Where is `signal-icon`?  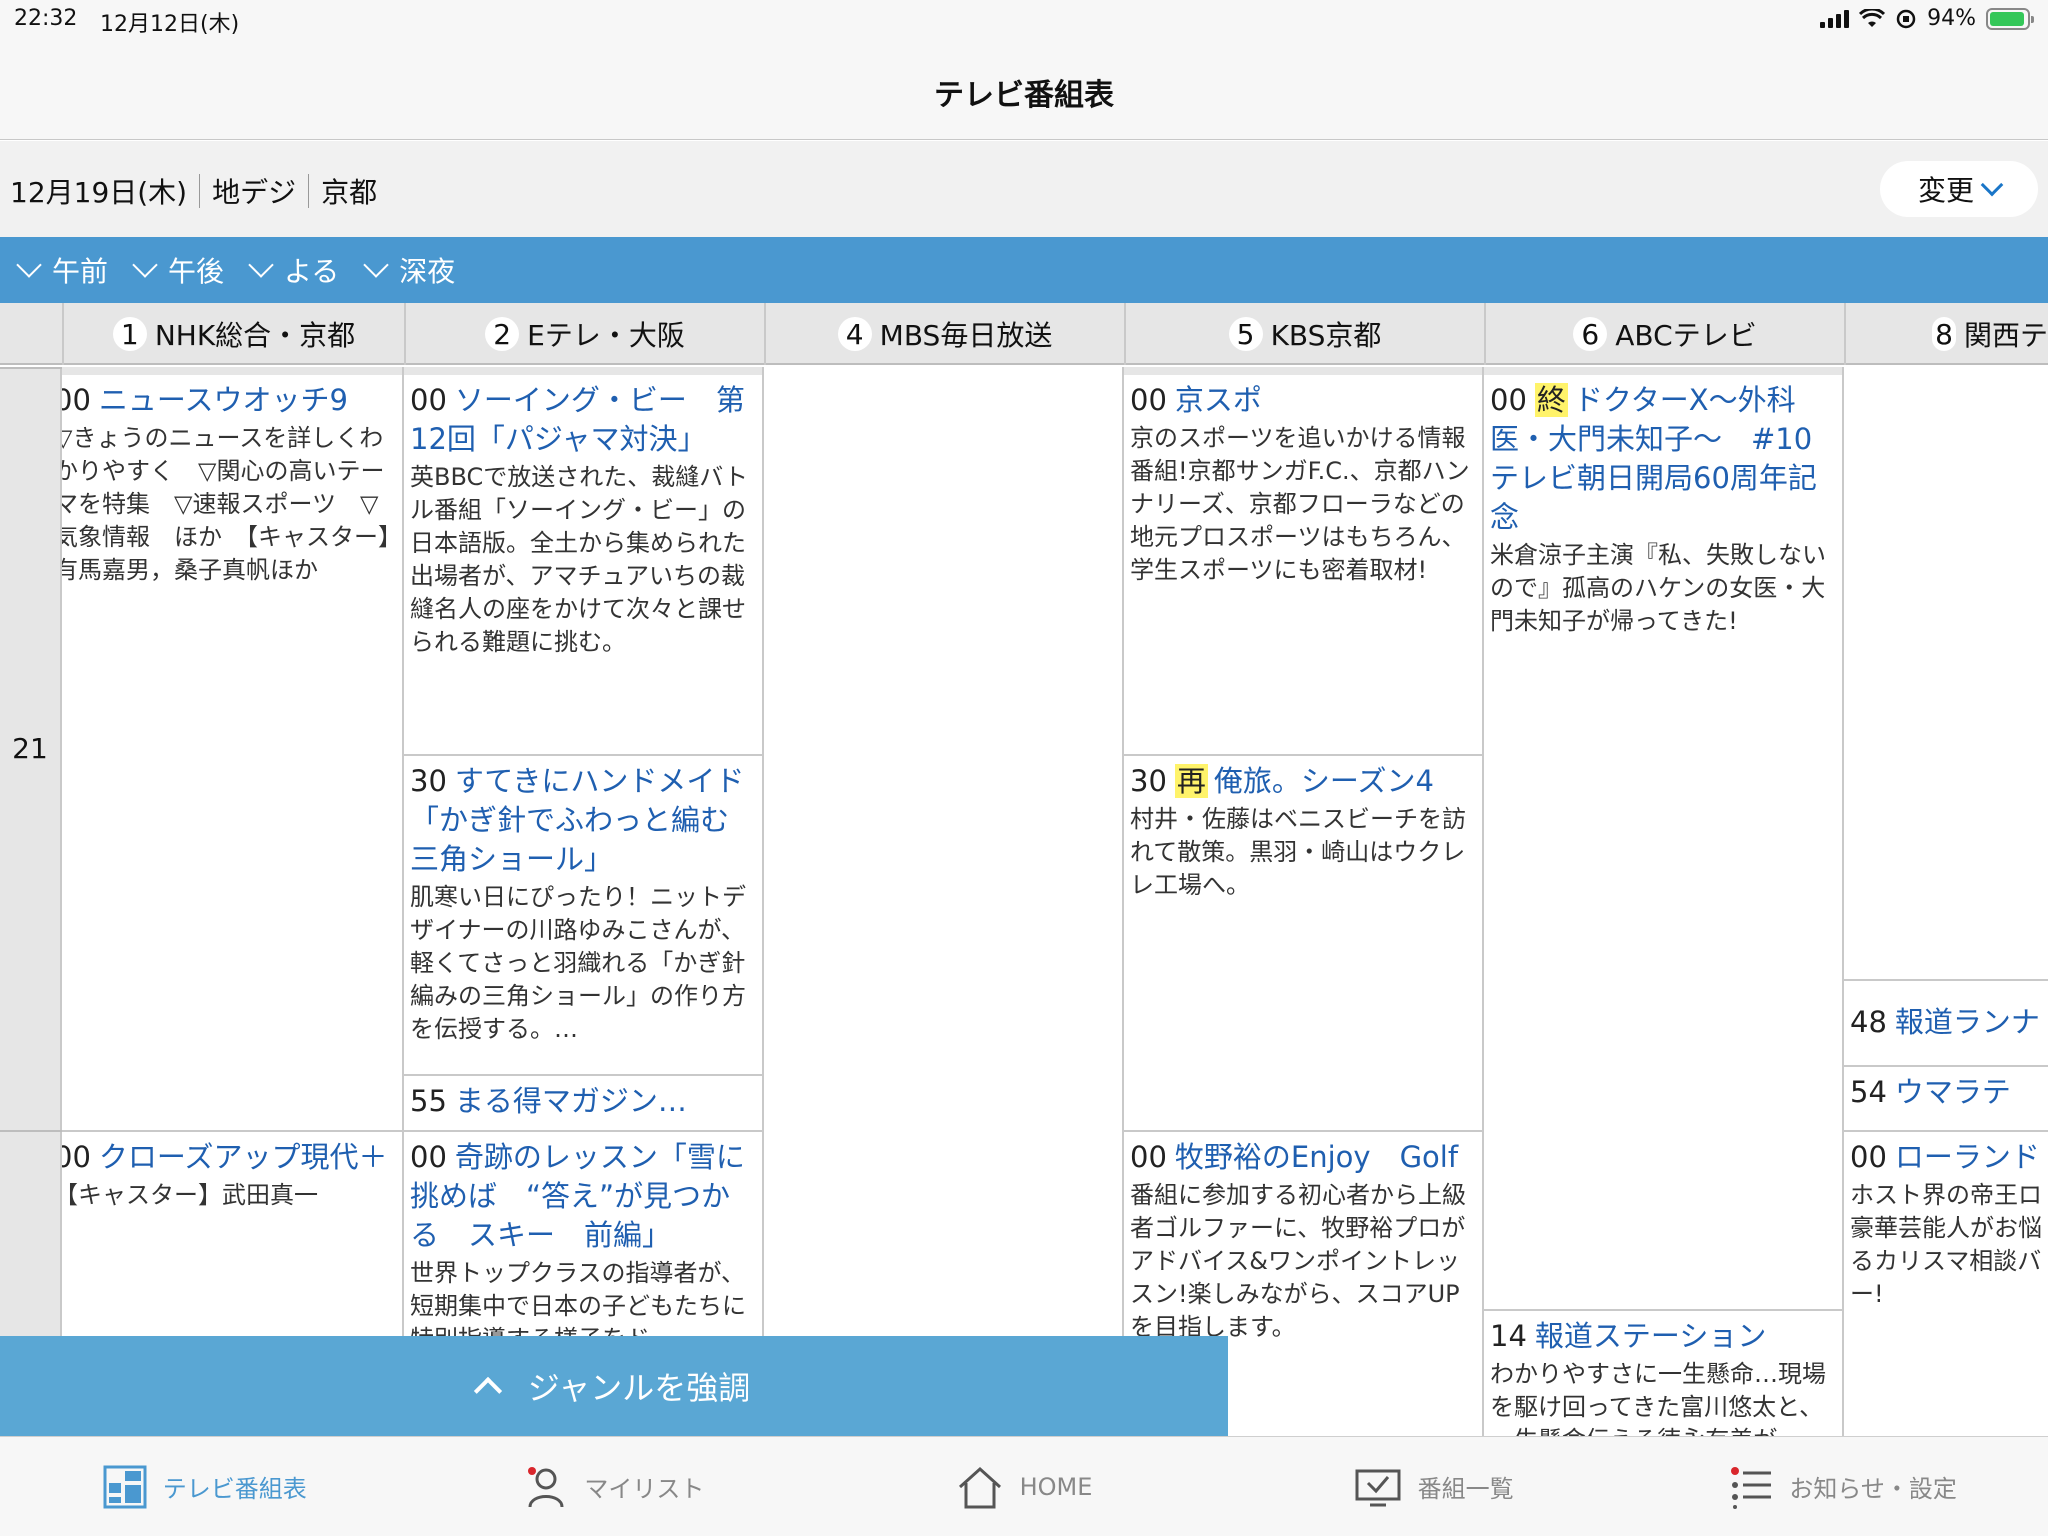 signal-icon is located at coordinates (1835, 18).